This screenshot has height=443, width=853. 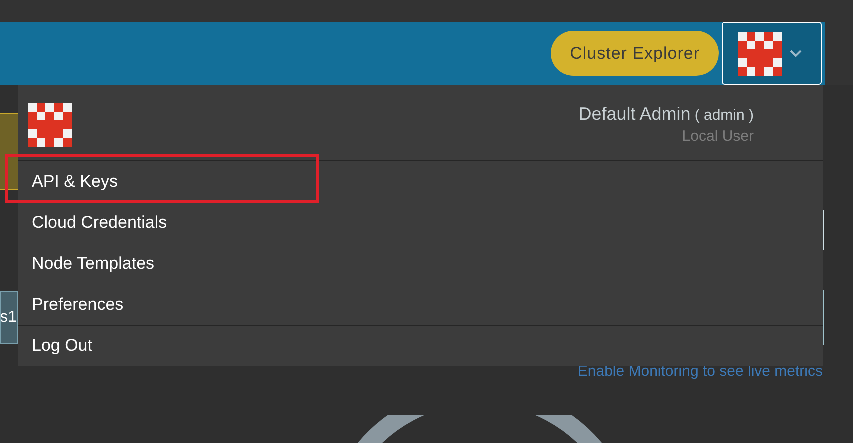 What do you see at coordinates (62, 346) in the screenshot?
I see `menu-item: Log Out` at bounding box center [62, 346].